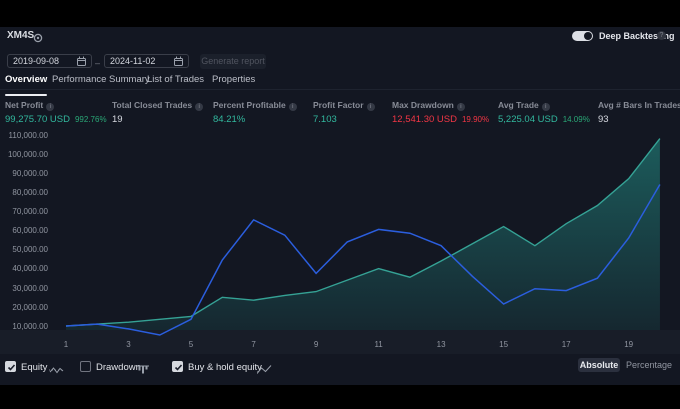 This screenshot has width=680, height=409. What do you see at coordinates (544, 112) in the screenshot?
I see `stat-avg-trade: Avg Trade i 5,225.04 USD 14.09%` at bounding box center [544, 112].